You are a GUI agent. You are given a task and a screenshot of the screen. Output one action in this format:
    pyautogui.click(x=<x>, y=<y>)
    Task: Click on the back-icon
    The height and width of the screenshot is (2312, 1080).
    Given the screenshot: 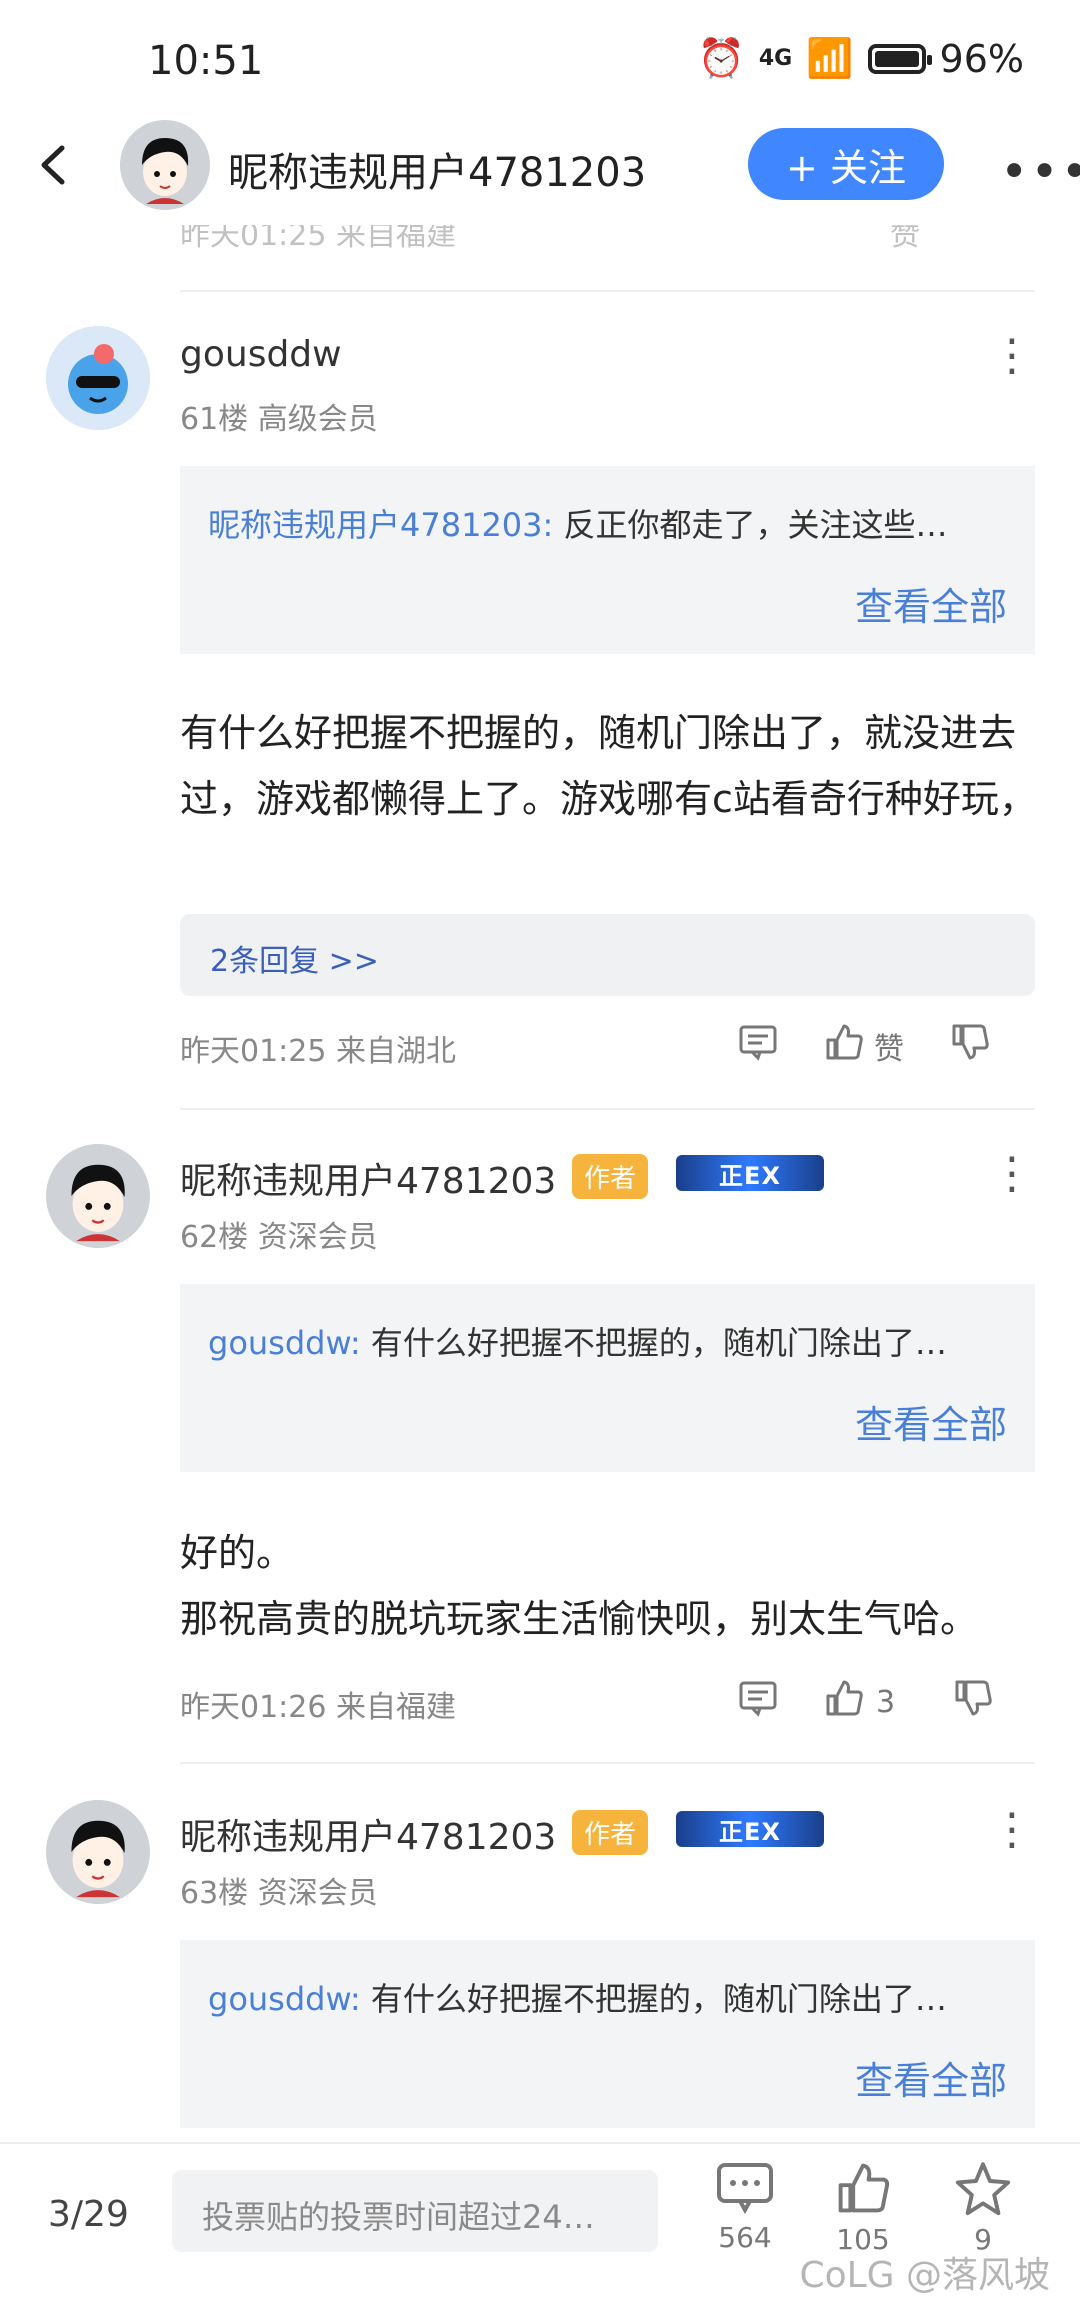 What is the action you would take?
    pyautogui.click(x=55, y=165)
    